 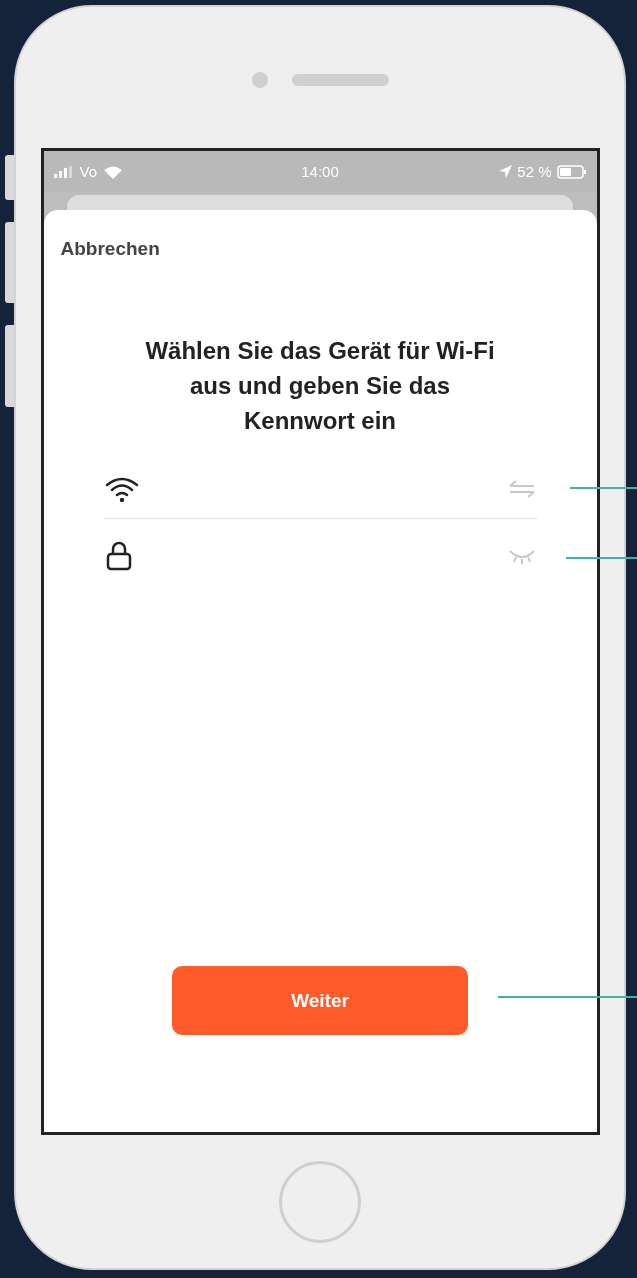 I want to click on camera-dot, so click(x=259, y=79).